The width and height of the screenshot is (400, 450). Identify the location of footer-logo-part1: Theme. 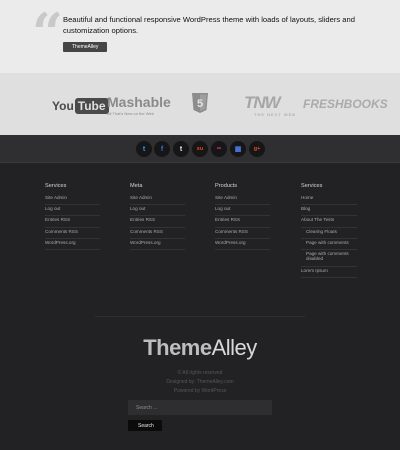
(177, 347).